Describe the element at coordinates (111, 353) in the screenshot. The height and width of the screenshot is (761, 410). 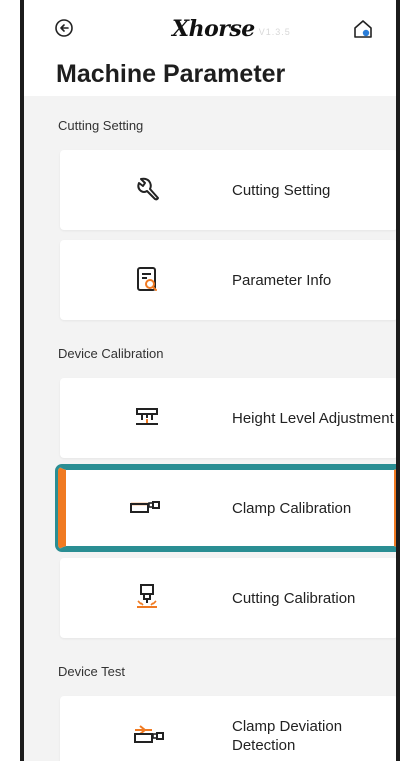
I see `section-label-device-calibration: Device Calibration` at that location.